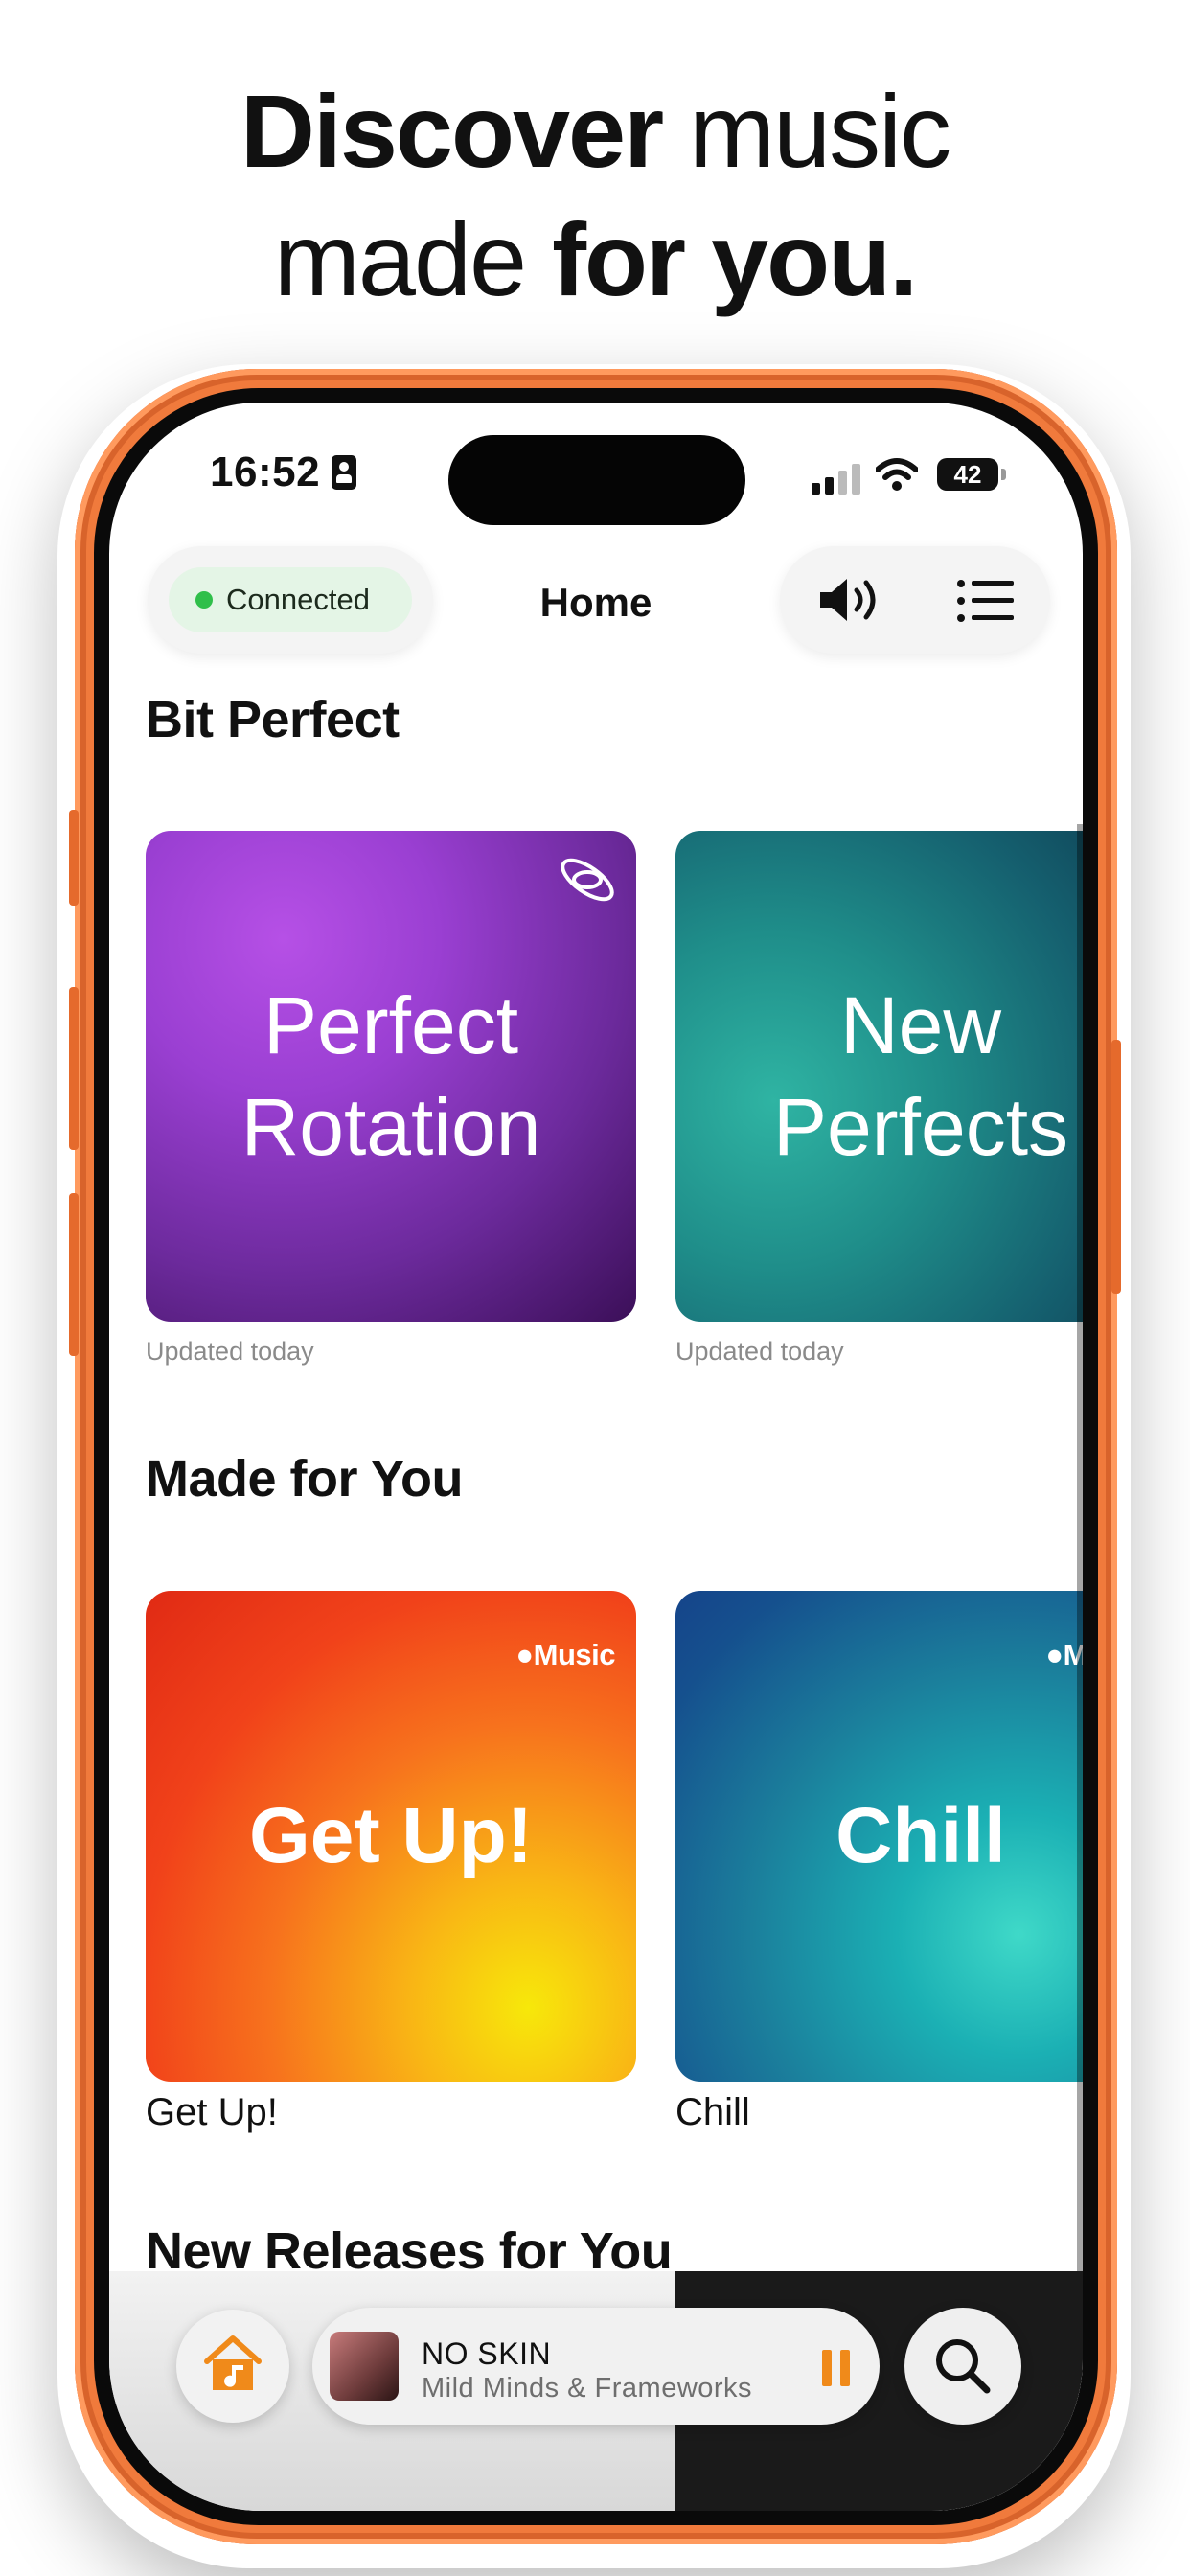 This screenshot has width=1190, height=2576. What do you see at coordinates (986, 601) in the screenshot?
I see `menu-list-icon` at bounding box center [986, 601].